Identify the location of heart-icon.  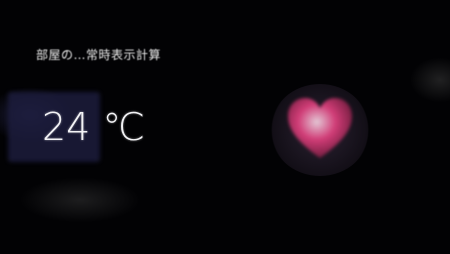
(320, 128).